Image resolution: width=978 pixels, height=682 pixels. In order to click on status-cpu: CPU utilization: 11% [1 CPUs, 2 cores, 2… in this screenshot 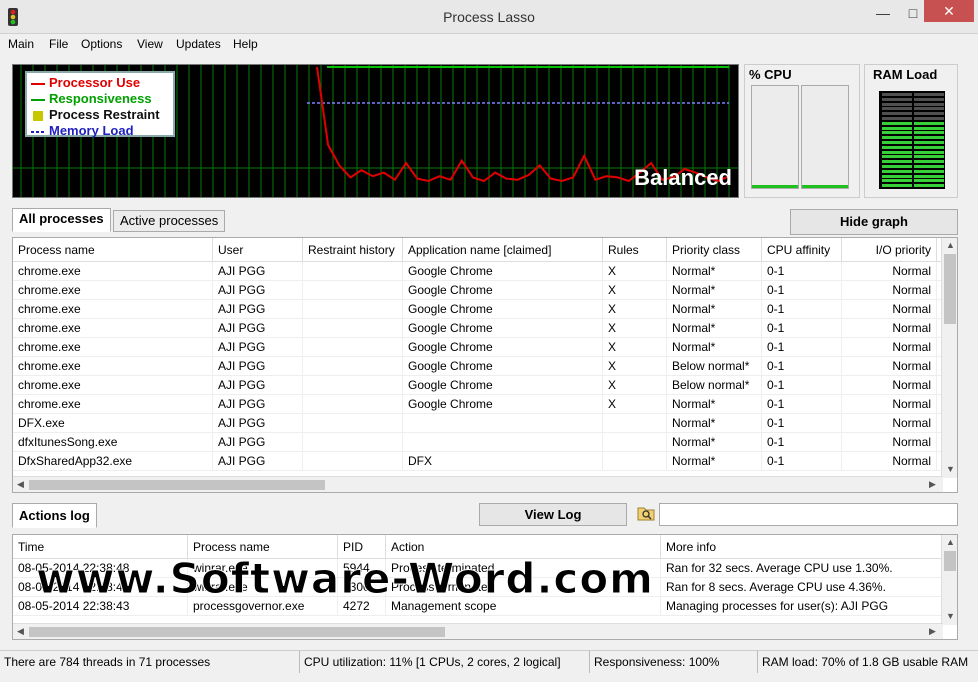, I will do `click(445, 662)`.